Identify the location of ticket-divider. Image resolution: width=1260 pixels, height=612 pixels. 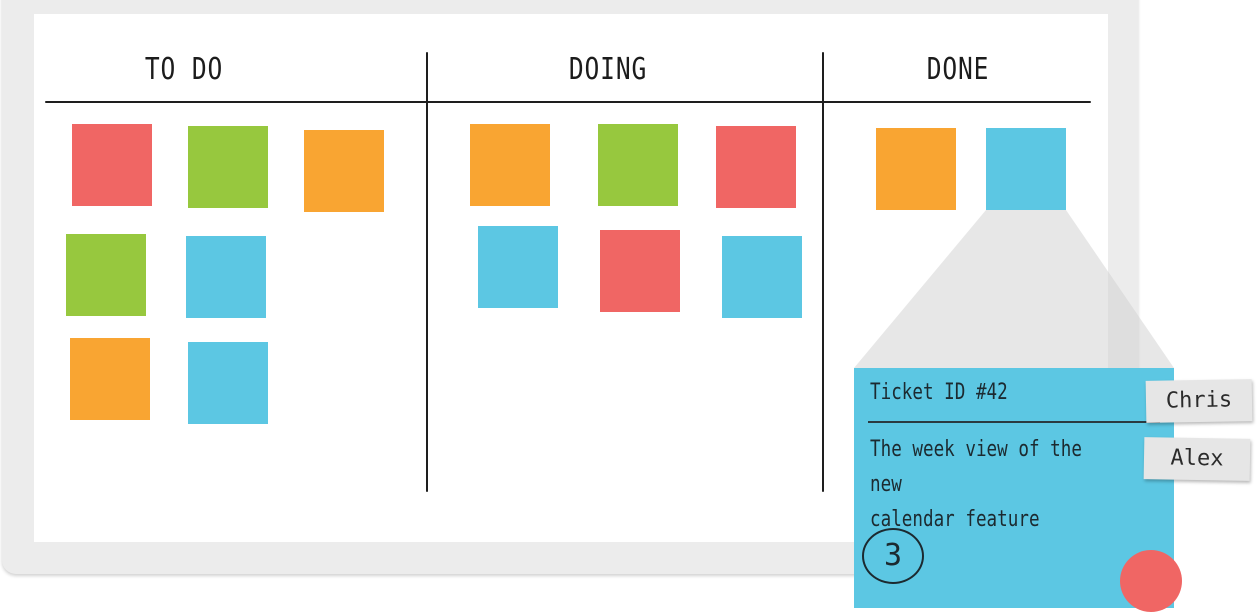
(1014, 422).